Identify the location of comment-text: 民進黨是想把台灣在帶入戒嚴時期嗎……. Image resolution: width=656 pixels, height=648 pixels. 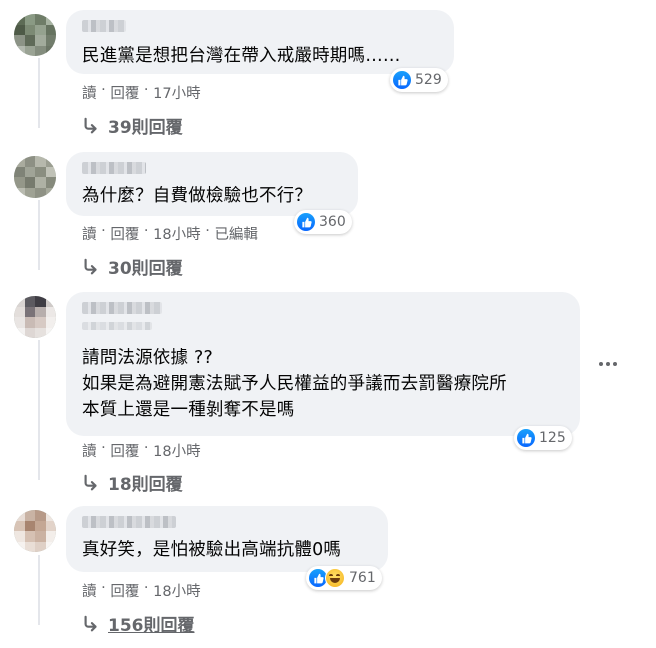
(241, 56).